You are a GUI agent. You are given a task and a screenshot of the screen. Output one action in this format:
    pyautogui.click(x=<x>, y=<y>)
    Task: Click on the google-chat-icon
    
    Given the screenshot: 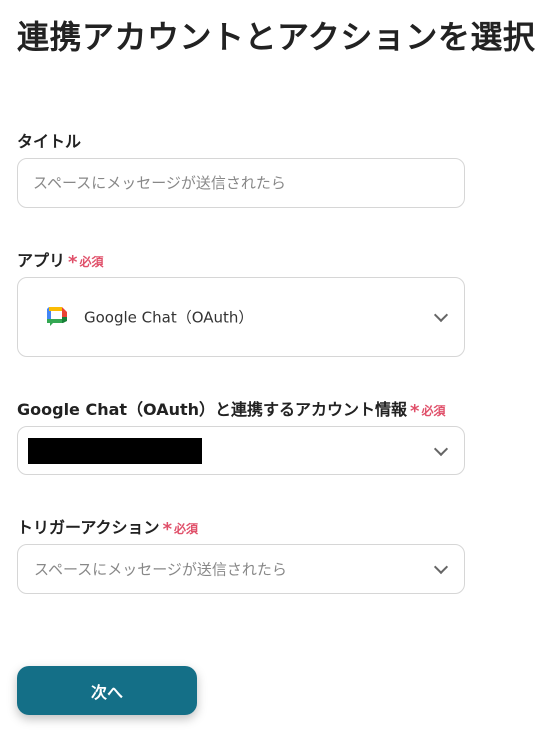 What is the action you would take?
    pyautogui.click(x=57, y=316)
    